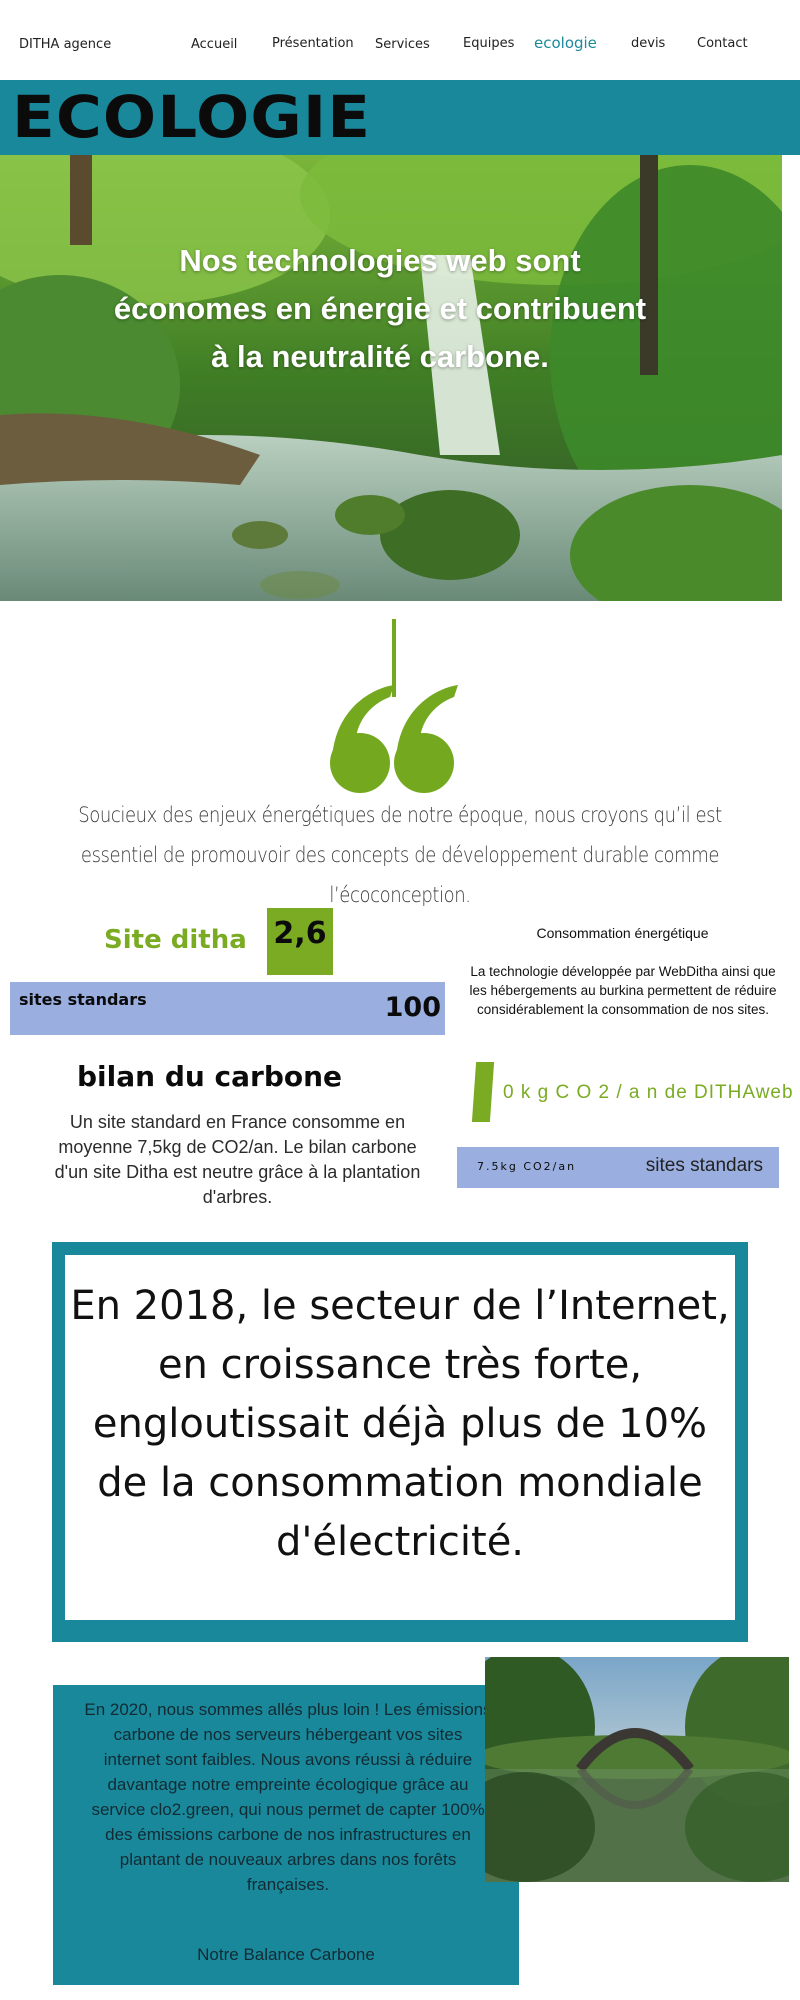 This screenshot has height=2000, width=800. I want to click on standard-sites-value: 100, so click(412, 1007).